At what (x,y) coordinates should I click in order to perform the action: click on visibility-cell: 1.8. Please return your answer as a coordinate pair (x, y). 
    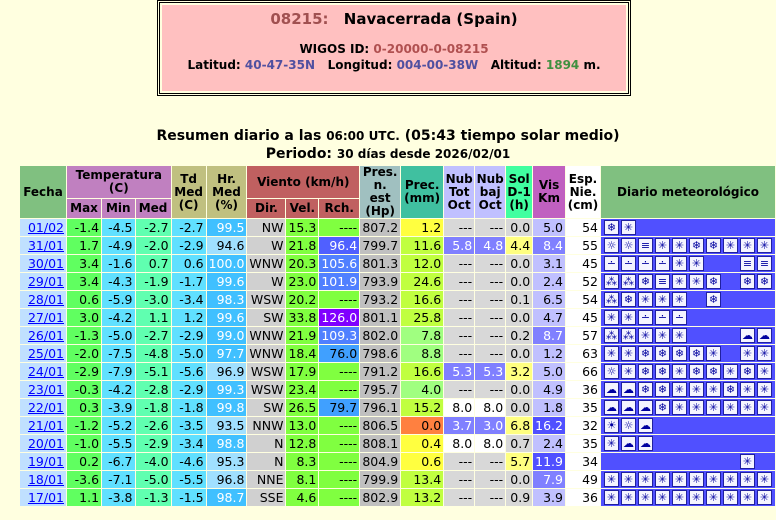
    Looking at the image, I should click on (549, 407).